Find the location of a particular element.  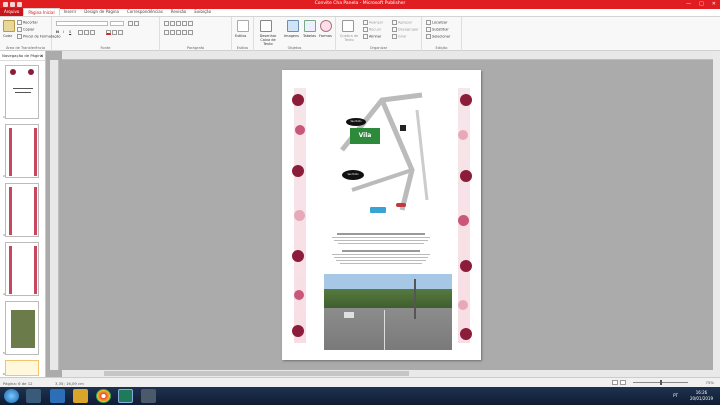

tab-page-design: Design de Página is located at coordinates (101, 12).